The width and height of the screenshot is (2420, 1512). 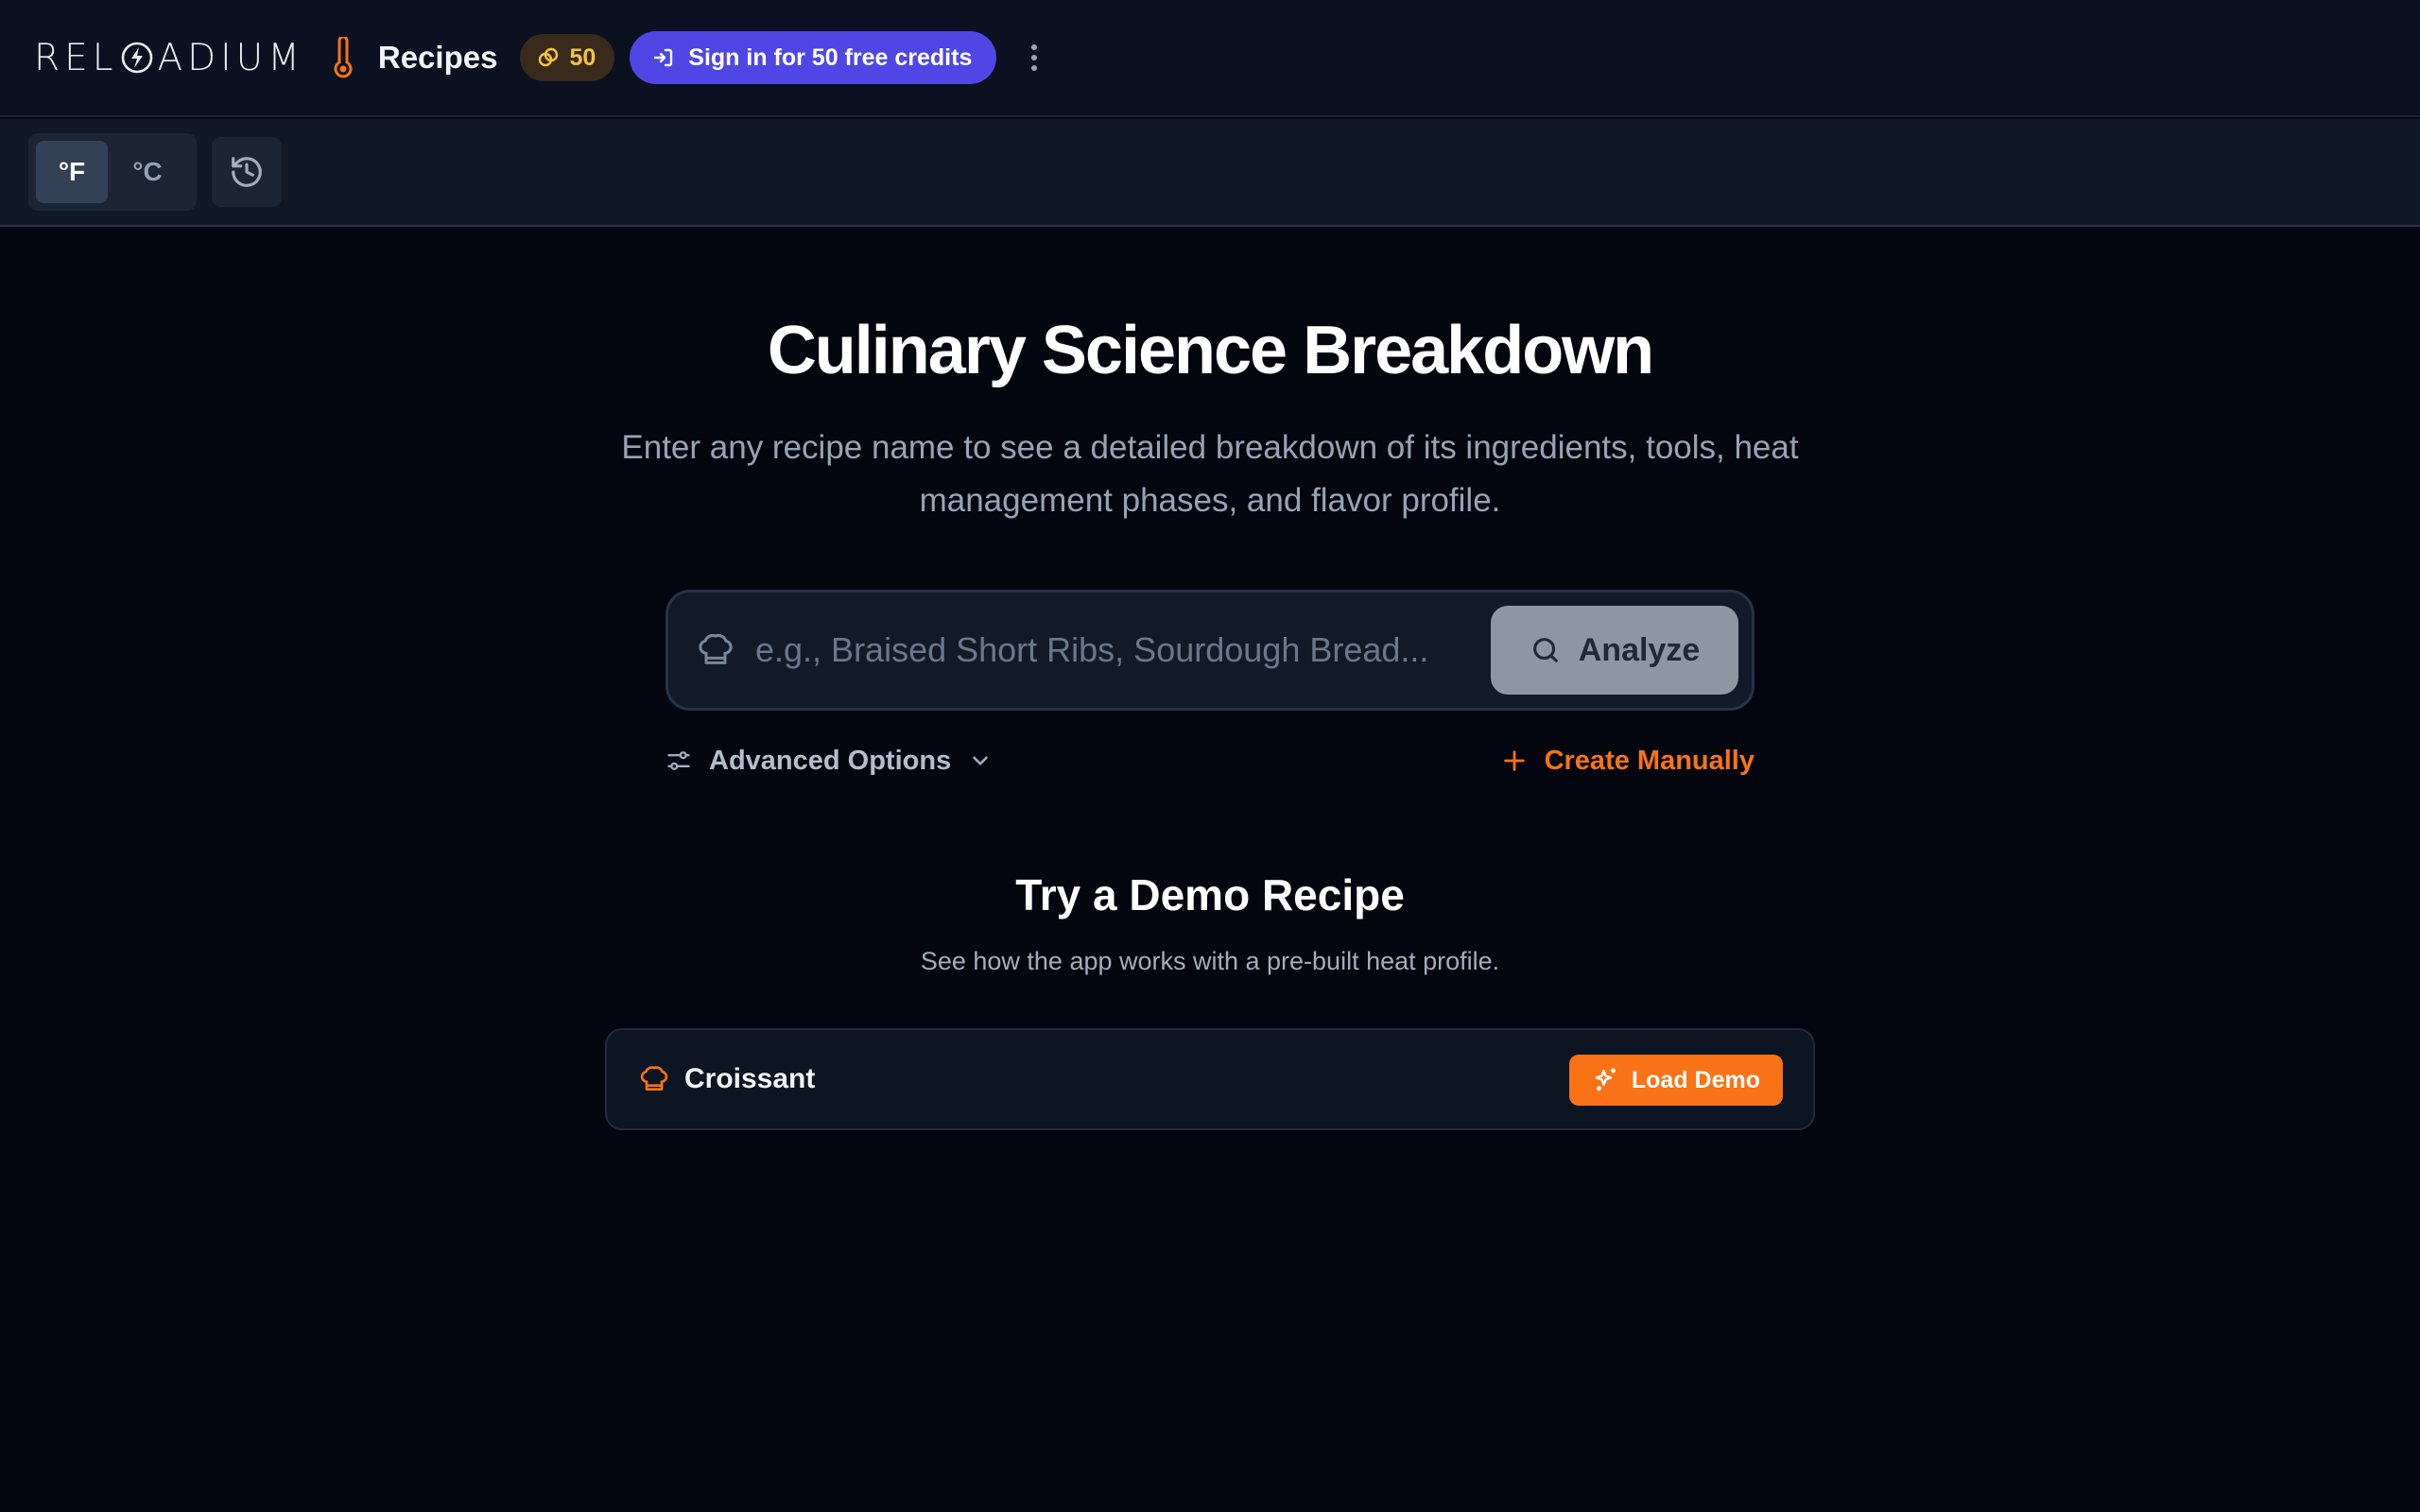 What do you see at coordinates (230, 57) in the screenshot?
I see `logo-text-end: ADIUM` at bounding box center [230, 57].